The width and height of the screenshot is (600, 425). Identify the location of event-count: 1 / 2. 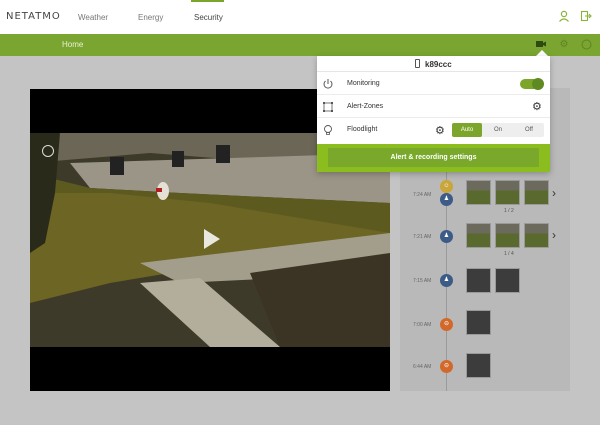
(509, 211).